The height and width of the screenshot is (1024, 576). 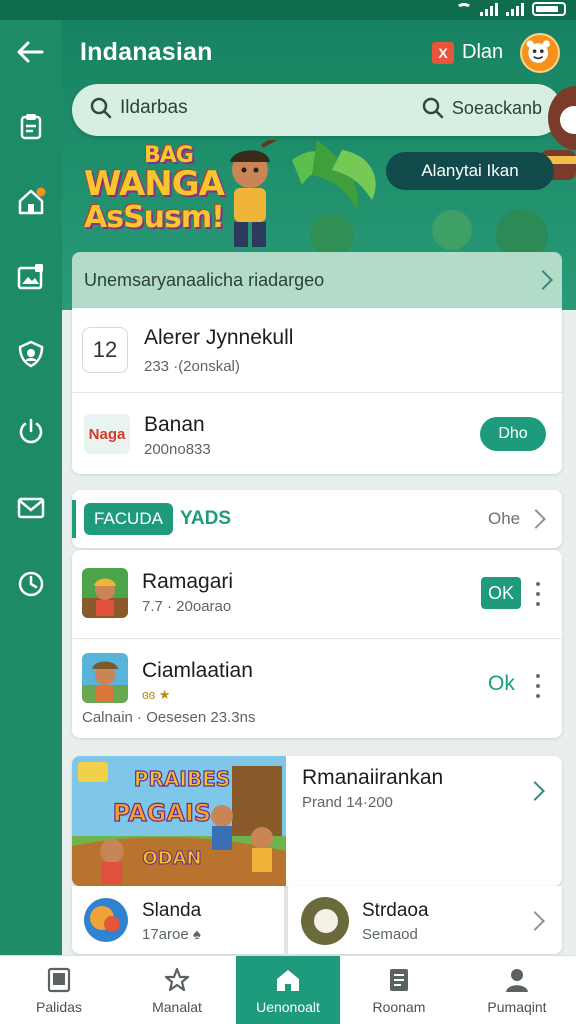 What do you see at coordinates (501, 593) in the screenshot?
I see `ok-button: OK` at bounding box center [501, 593].